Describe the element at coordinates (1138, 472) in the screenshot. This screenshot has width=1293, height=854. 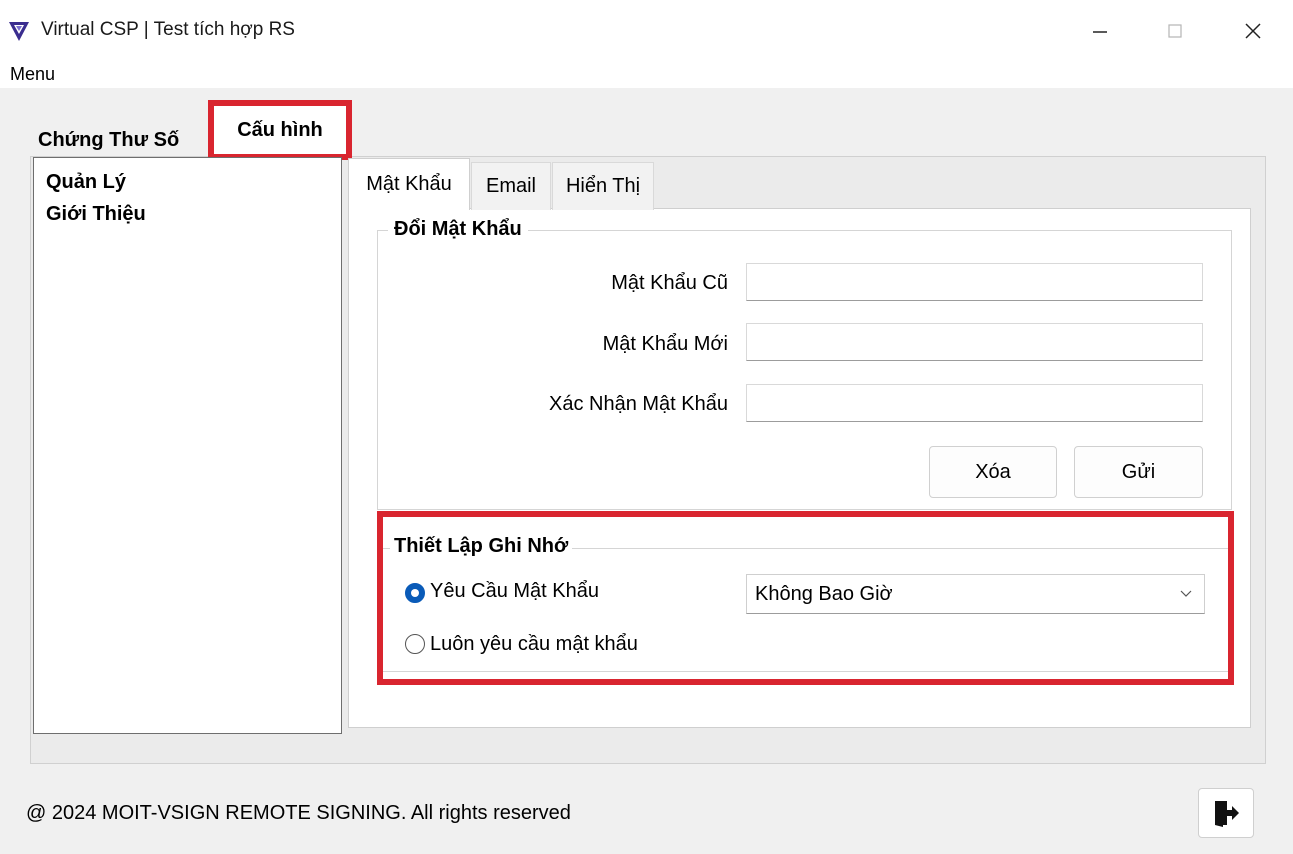
I see `send-button: Gửi` at that location.